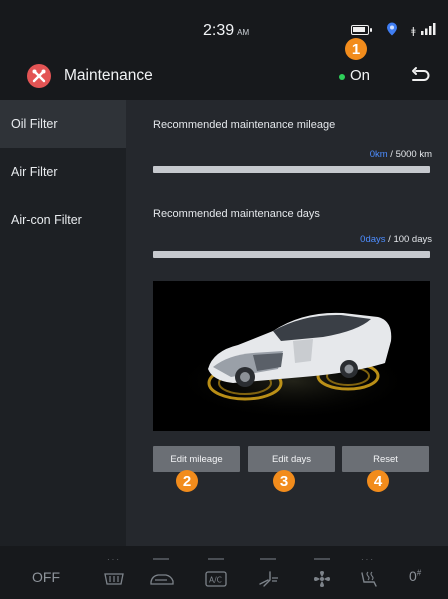  What do you see at coordinates (356, 49) in the screenshot?
I see `callout-badge: 1` at bounding box center [356, 49].